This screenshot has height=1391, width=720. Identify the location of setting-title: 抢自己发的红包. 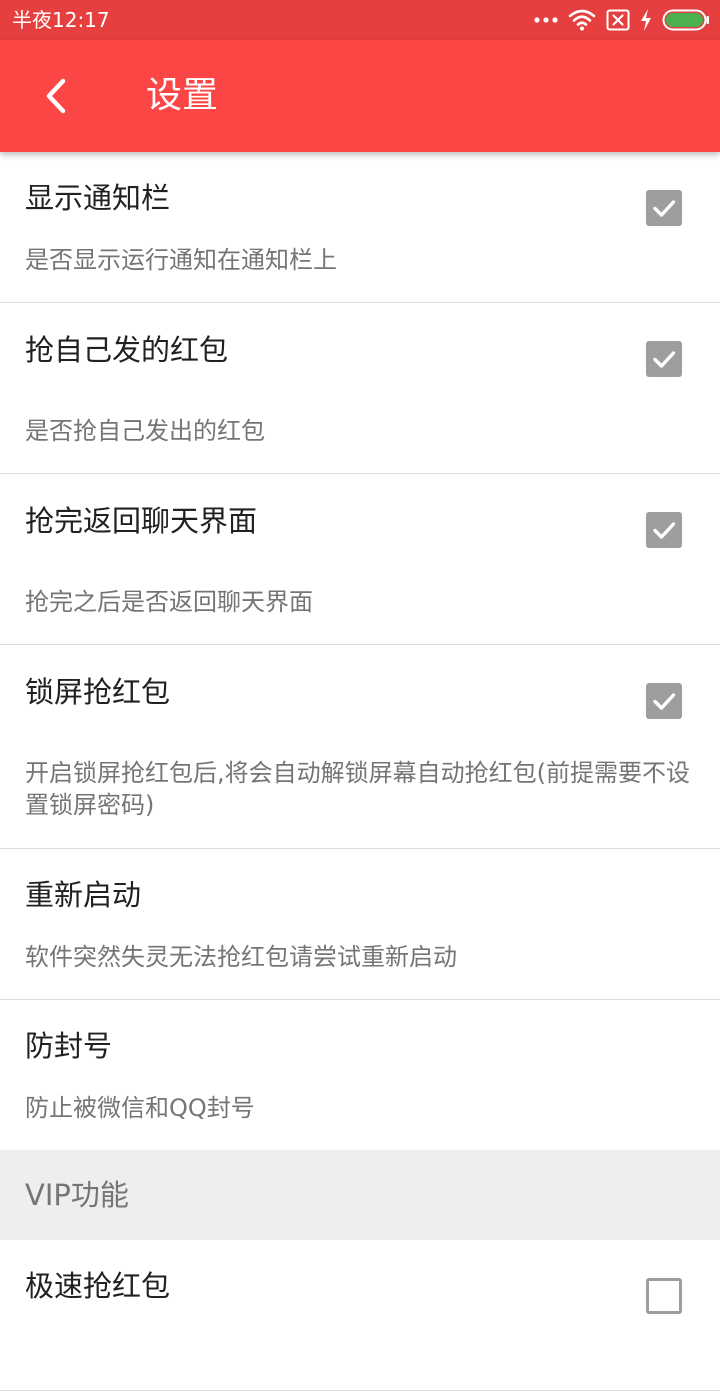
(127, 350).